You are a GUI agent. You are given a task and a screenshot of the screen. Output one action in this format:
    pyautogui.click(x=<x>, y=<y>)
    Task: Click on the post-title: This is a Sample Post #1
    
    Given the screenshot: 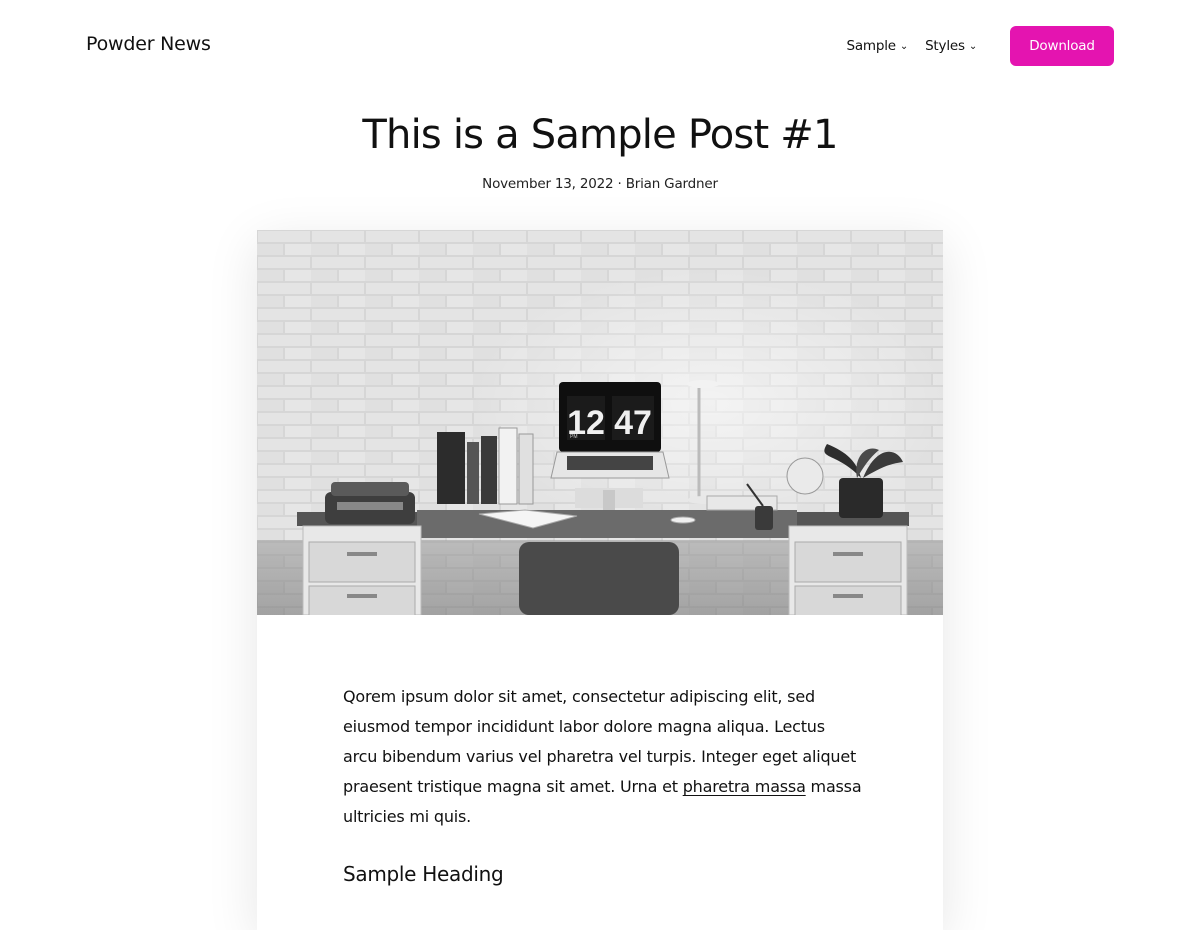 What is the action you would take?
    pyautogui.click(x=600, y=135)
    